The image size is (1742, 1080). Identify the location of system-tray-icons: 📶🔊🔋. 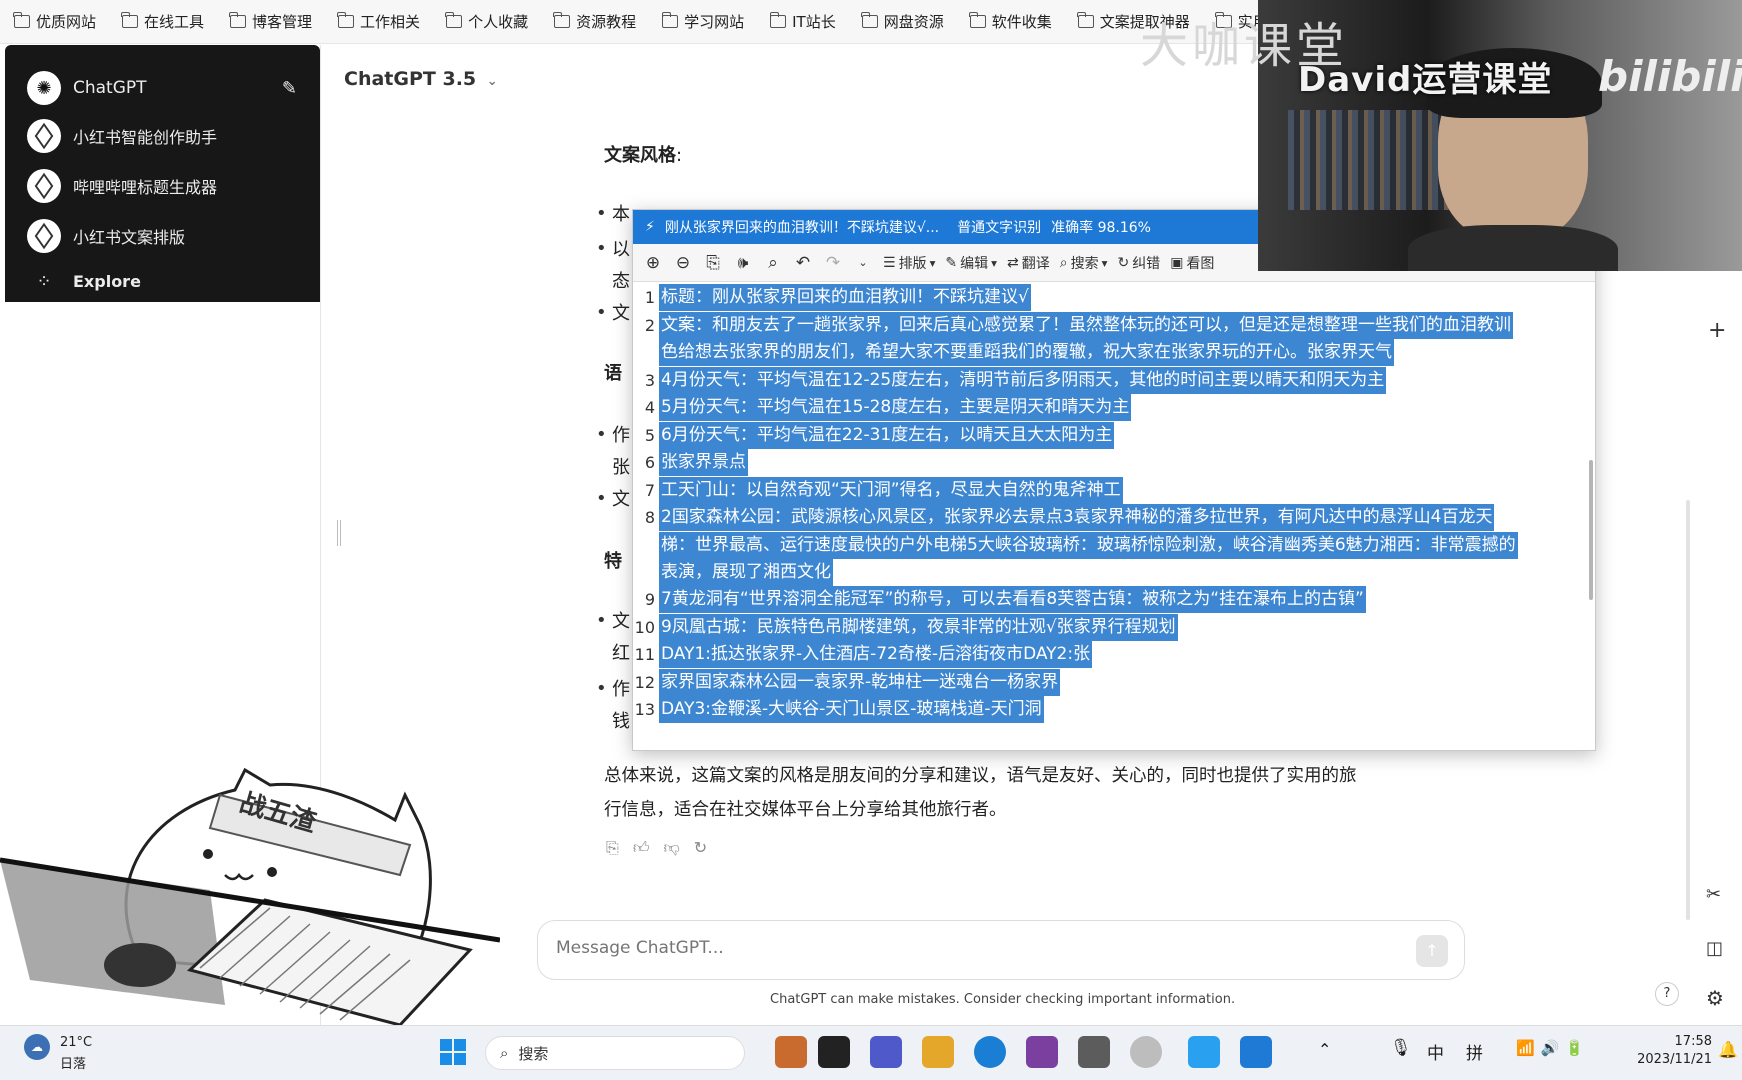
(1553, 1048).